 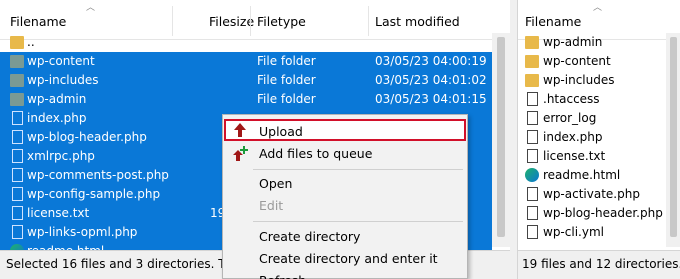 I want to click on filename: xmlrpc.php, so click(x=61, y=156).